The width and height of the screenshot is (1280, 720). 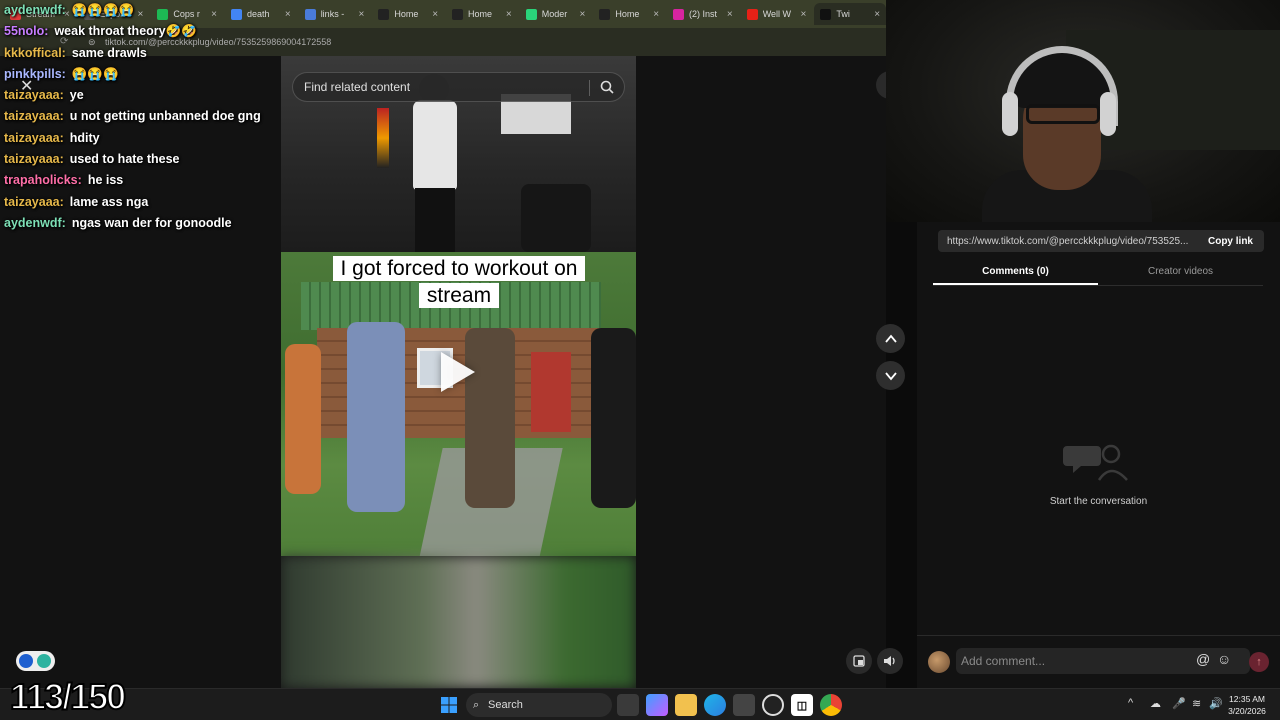 I want to click on flag-decoration, so click(x=383, y=138).